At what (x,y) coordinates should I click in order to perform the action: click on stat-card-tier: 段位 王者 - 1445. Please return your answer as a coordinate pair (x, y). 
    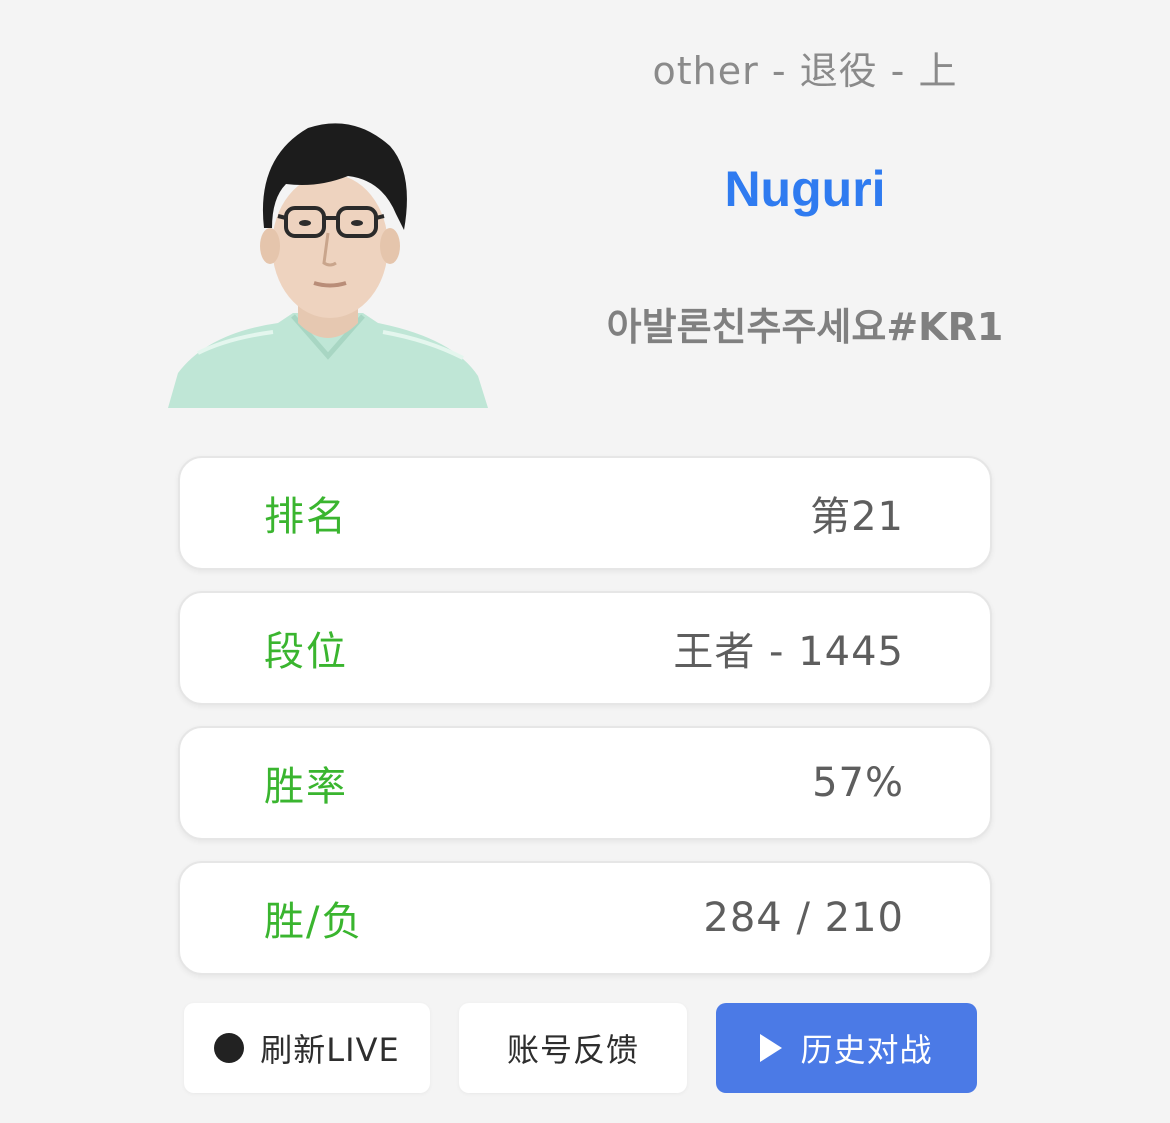
    Looking at the image, I should click on (585, 648).